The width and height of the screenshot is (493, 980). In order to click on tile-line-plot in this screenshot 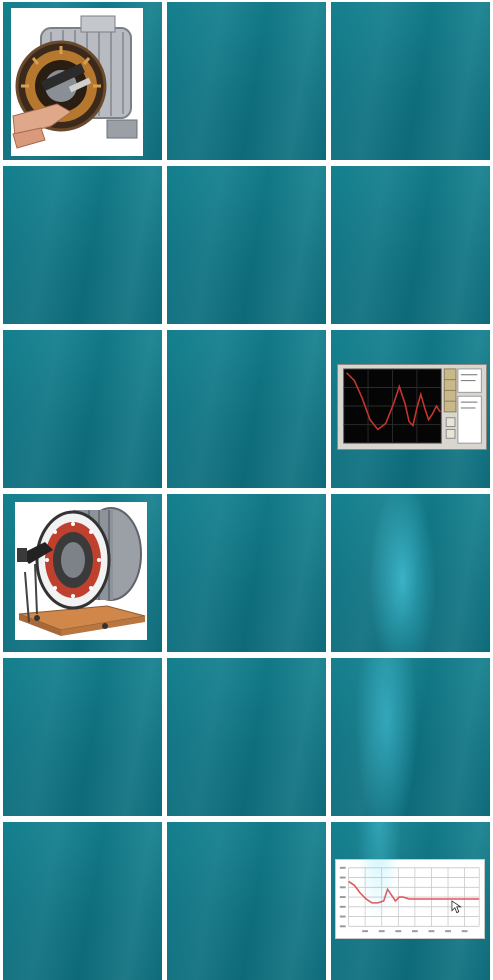, I will do `click(410, 901)`.